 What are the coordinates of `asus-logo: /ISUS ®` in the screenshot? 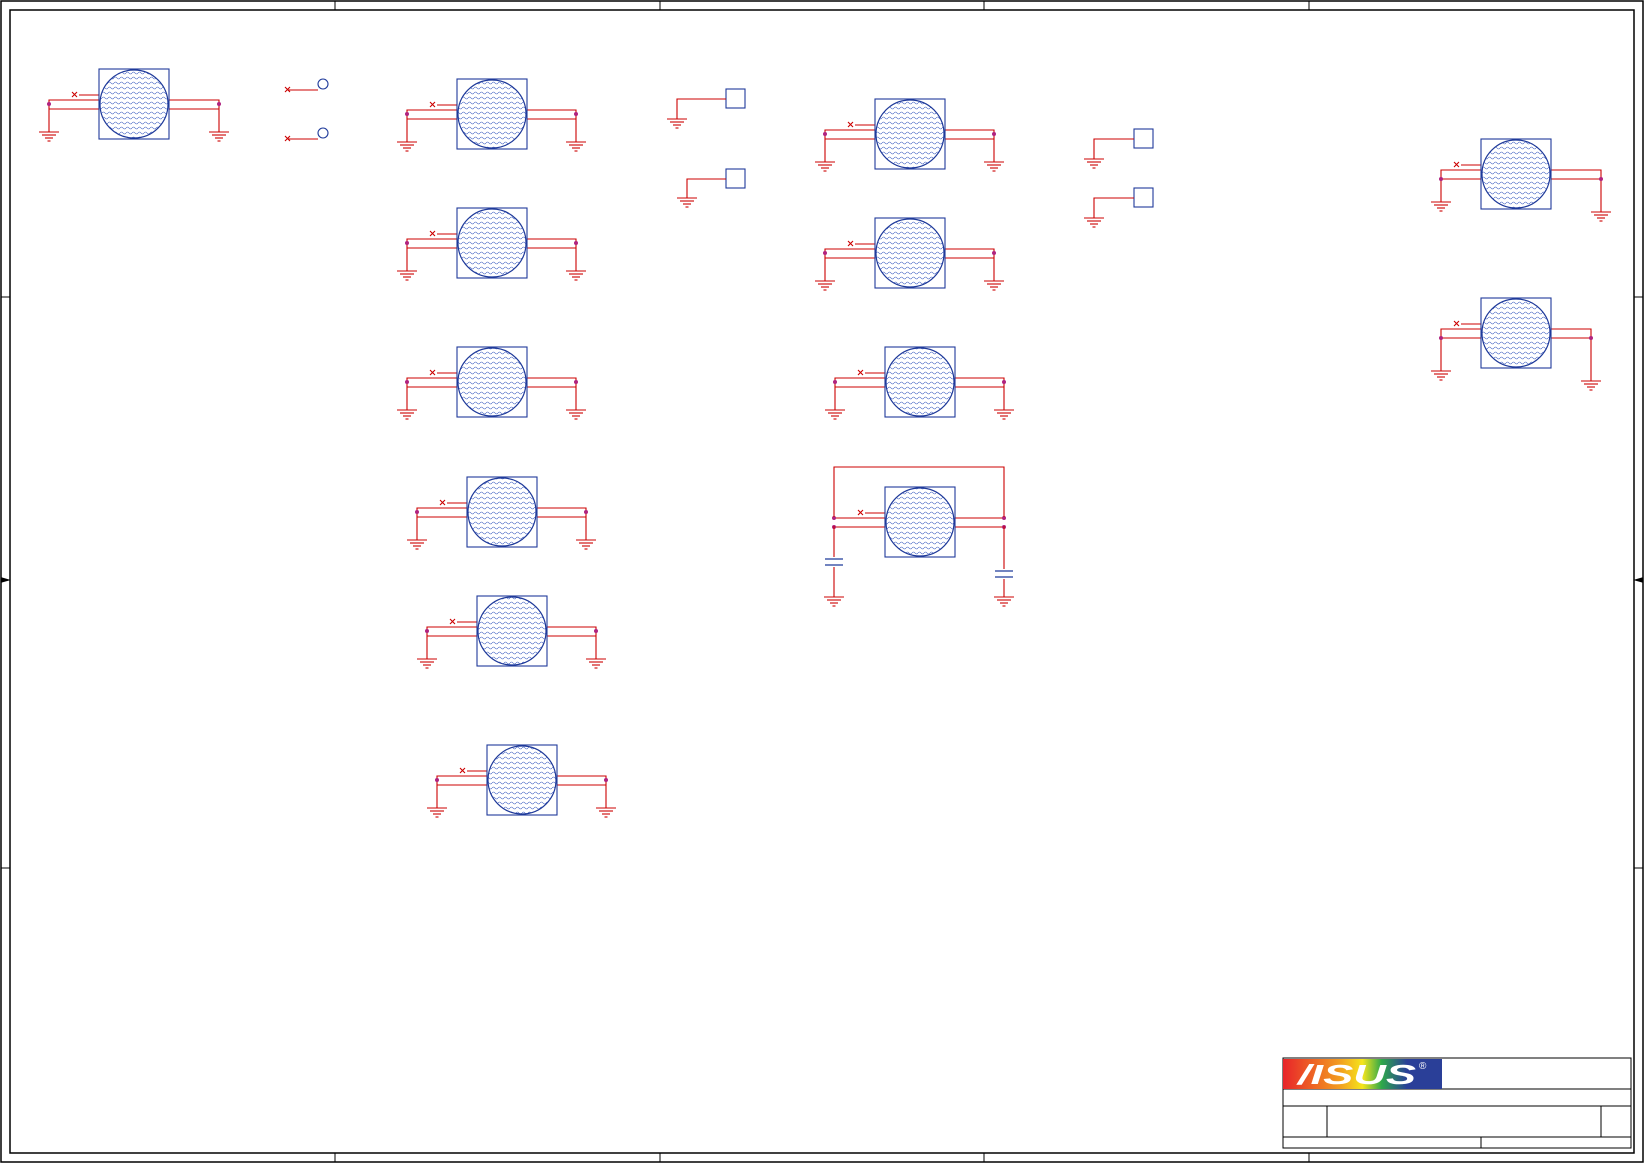 It's located at (1362, 1074).